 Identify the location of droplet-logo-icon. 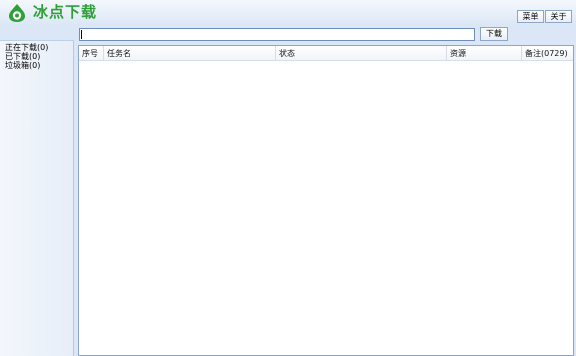
(17, 13).